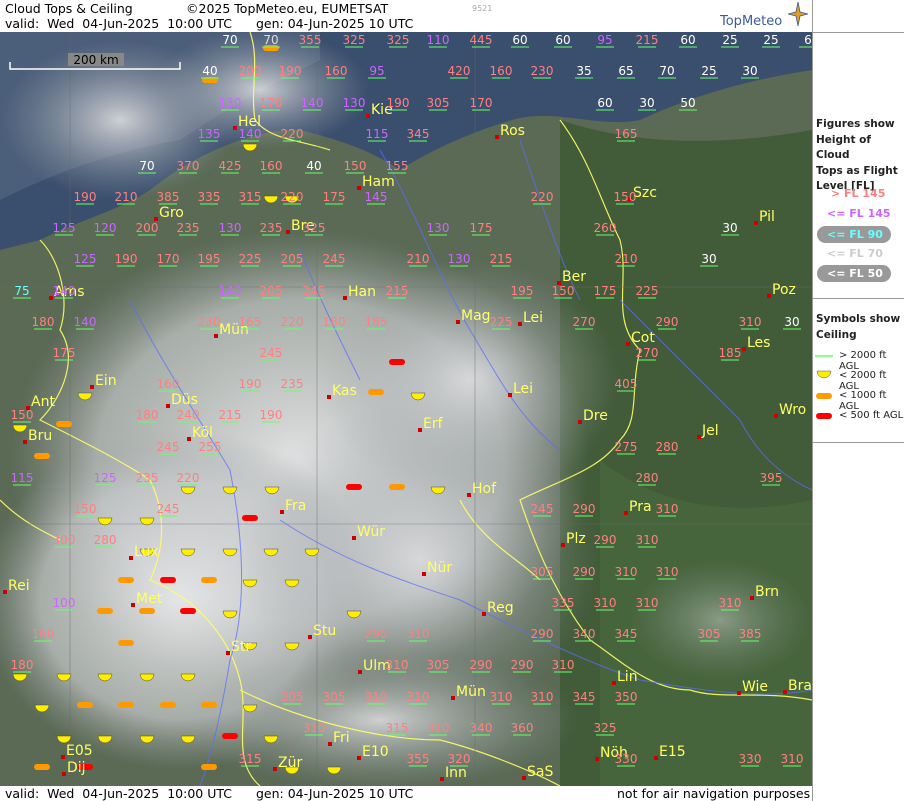 The width and height of the screenshot is (904, 801). Describe the element at coordinates (362, 292) in the screenshot. I see `city-label: Han` at that location.